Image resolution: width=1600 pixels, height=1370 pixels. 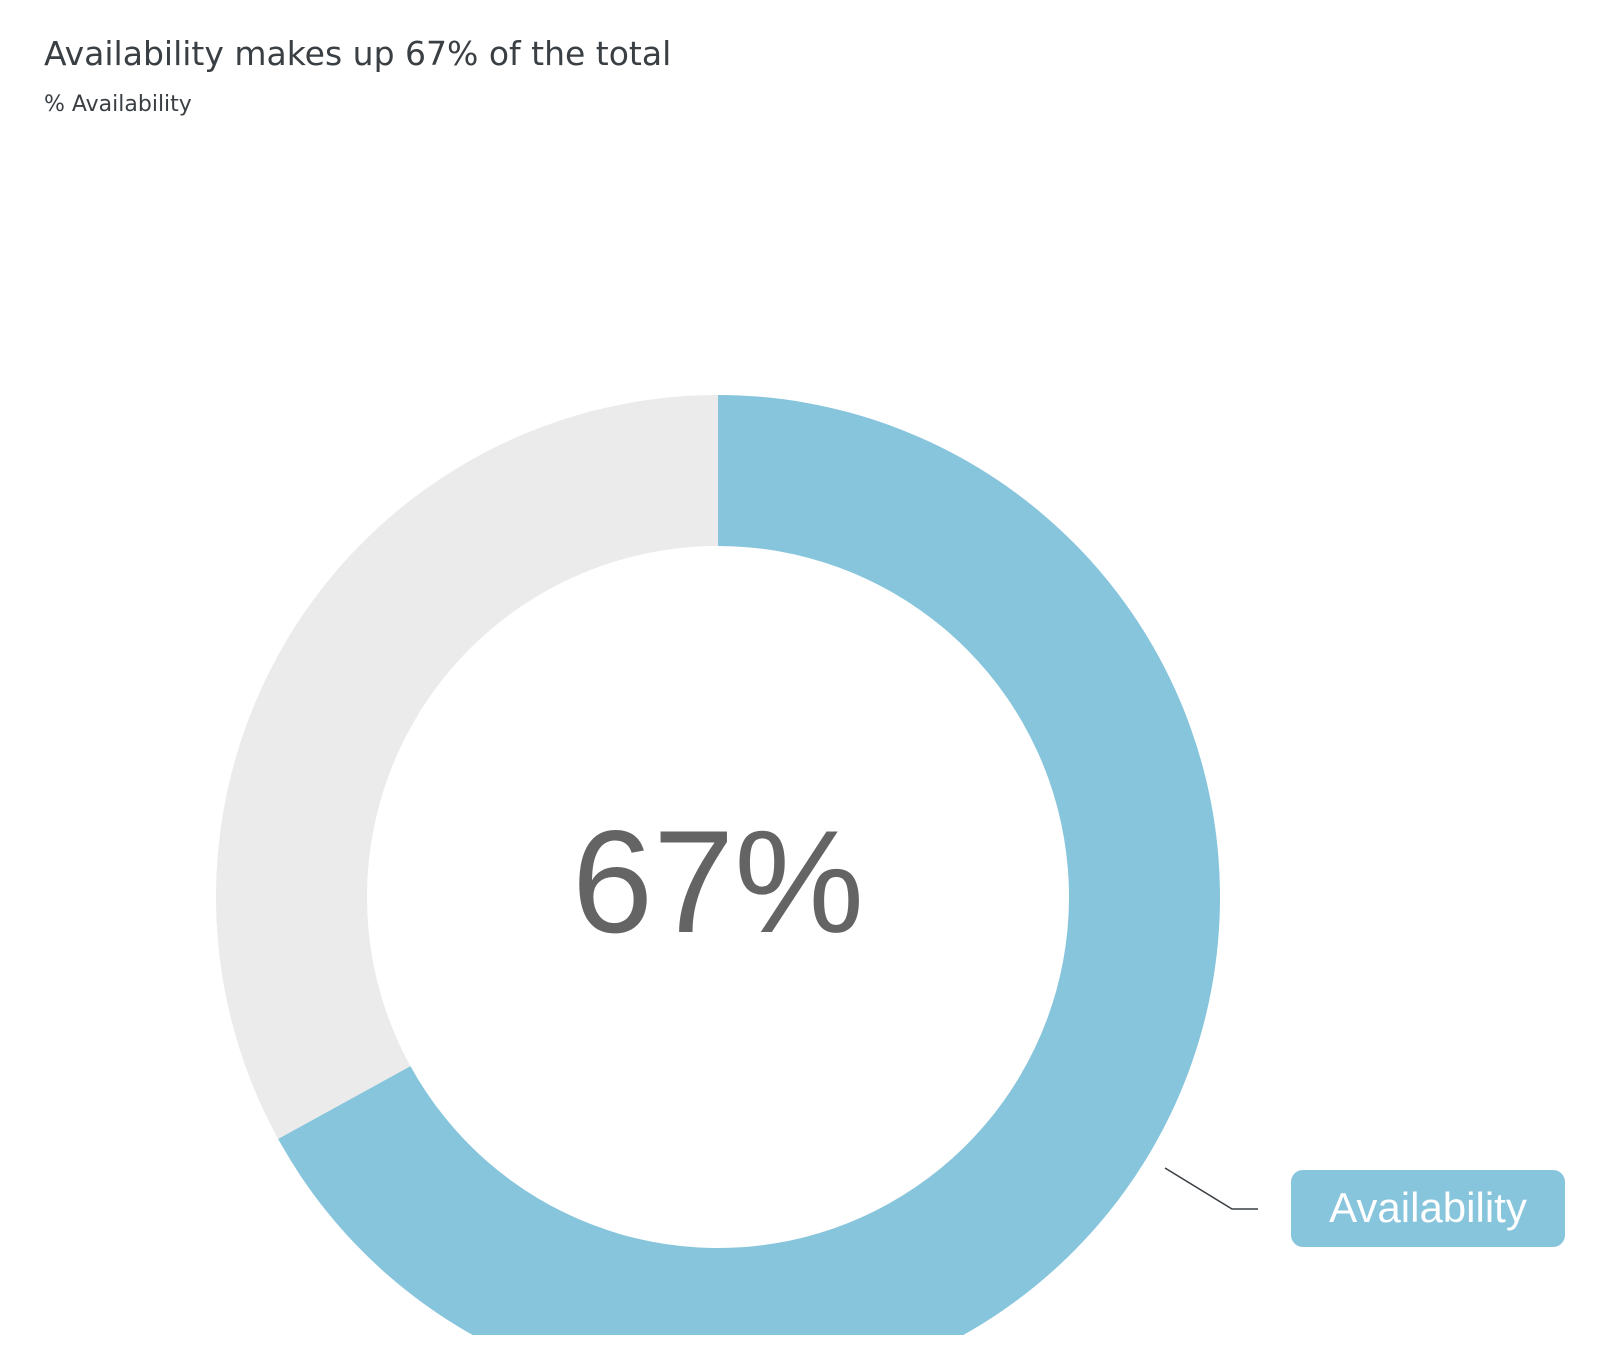 What do you see at coordinates (1428, 1207) in the screenshot?
I see `availability-label-text: Availability` at bounding box center [1428, 1207].